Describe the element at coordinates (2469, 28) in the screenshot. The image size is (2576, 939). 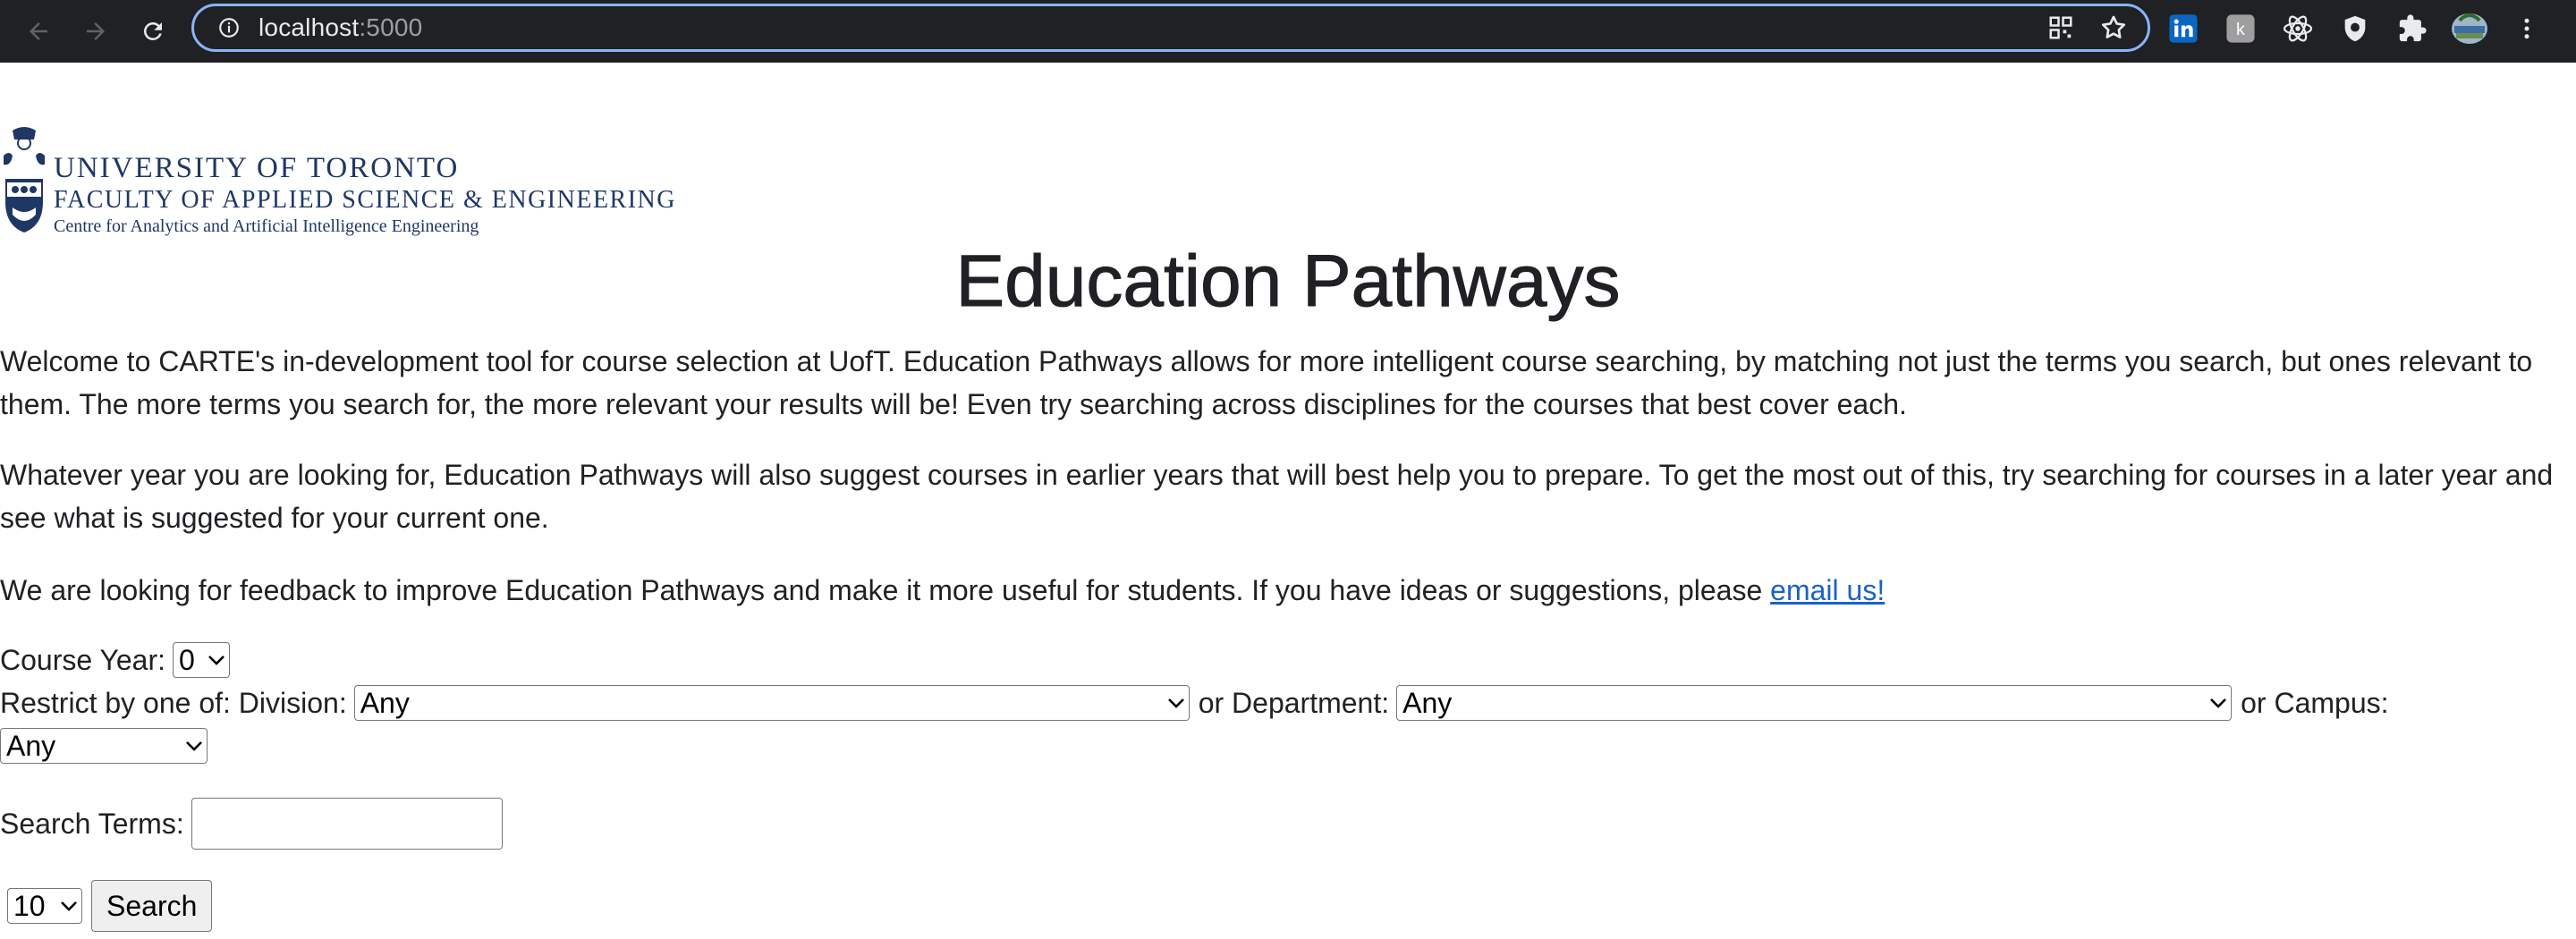
I see `profile-avatar` at that location.